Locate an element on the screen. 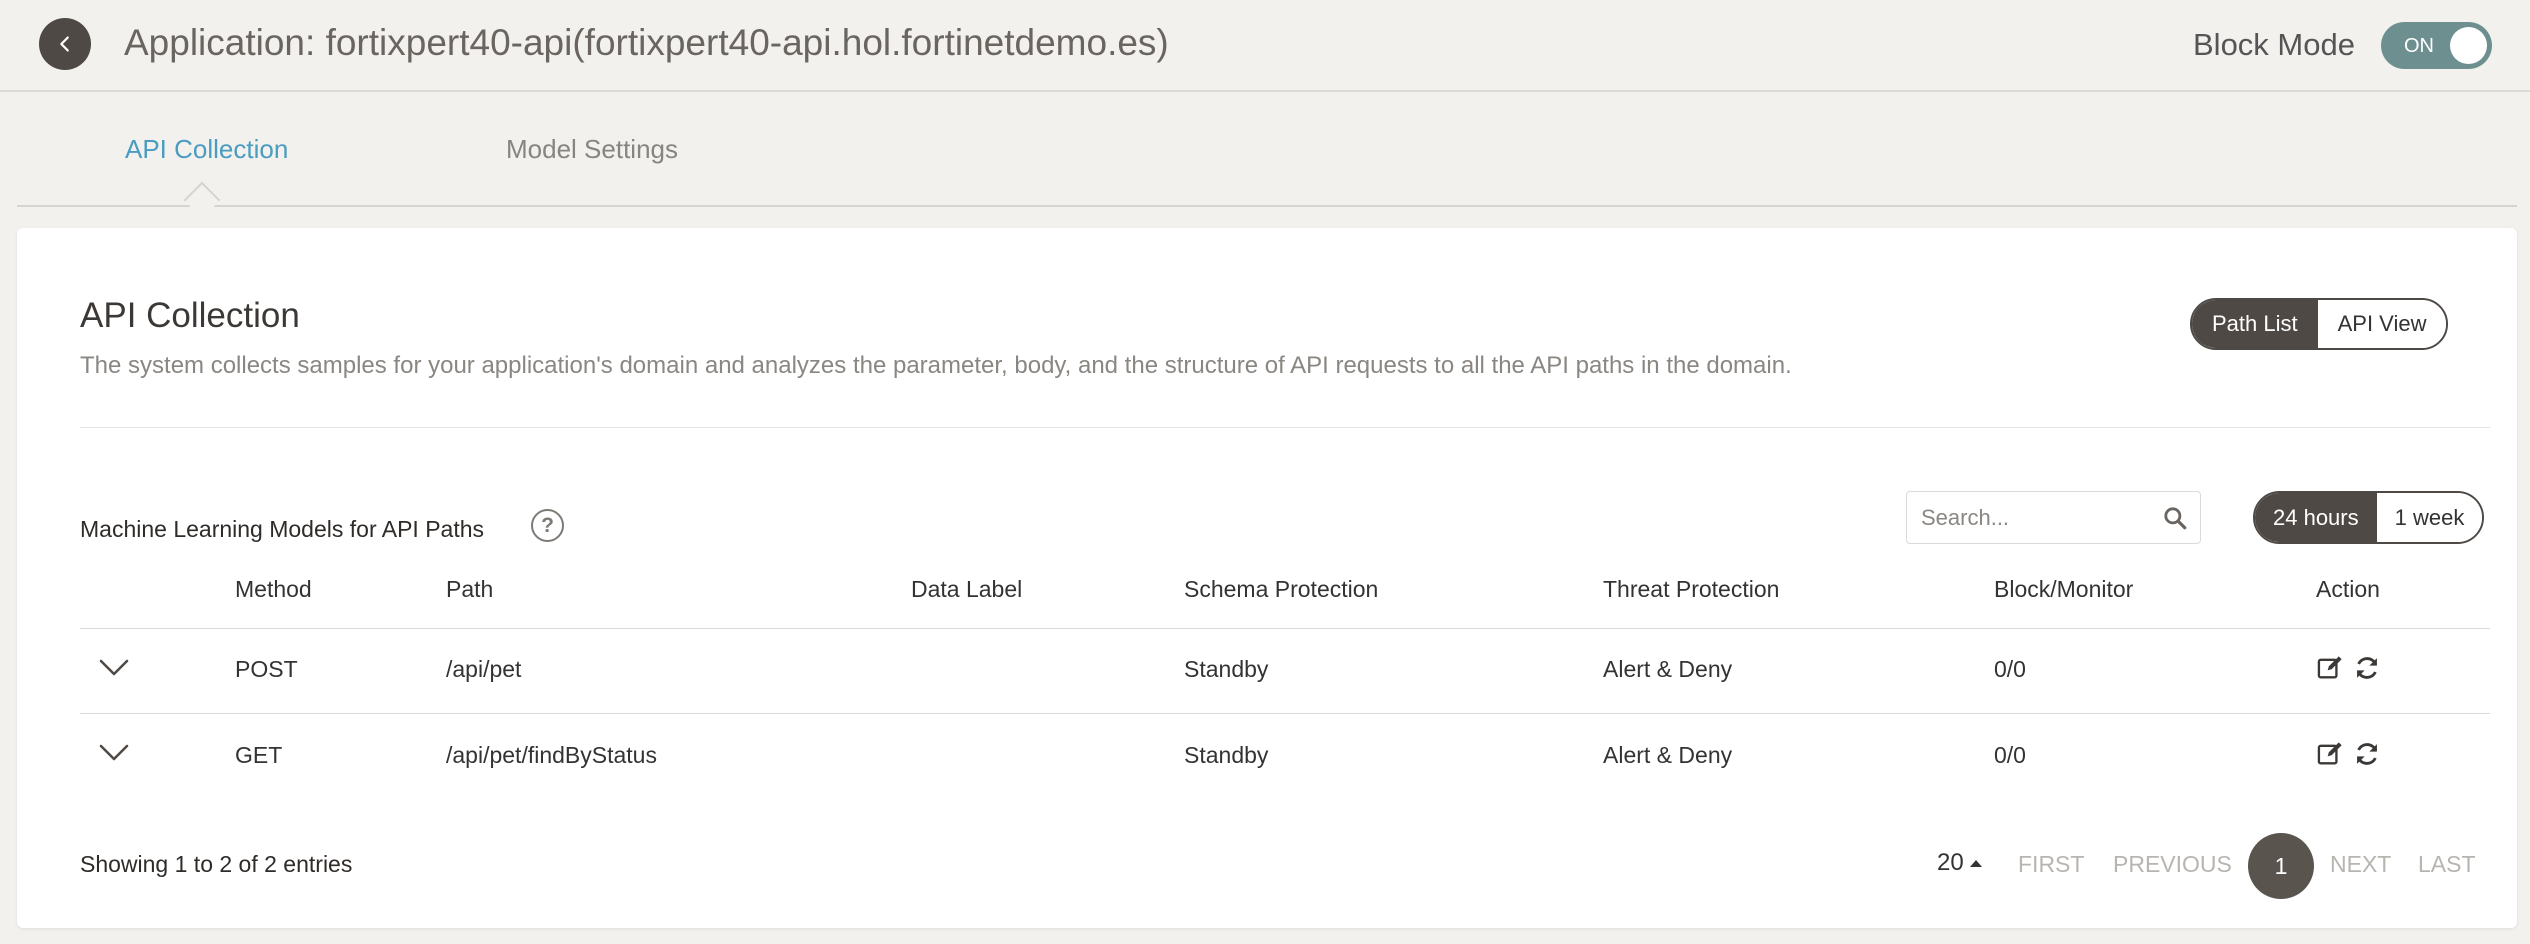 The image size is (2530, 944). row-path: /api/pet/findByStatus is located at coordinates (551, 755).